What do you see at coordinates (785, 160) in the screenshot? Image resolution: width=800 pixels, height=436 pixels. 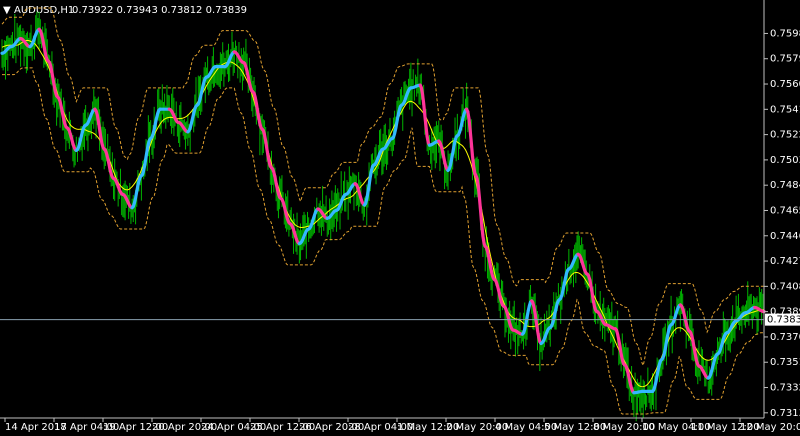 I see `y-tick-label: 0.75039` at bounding box center [785, 160].